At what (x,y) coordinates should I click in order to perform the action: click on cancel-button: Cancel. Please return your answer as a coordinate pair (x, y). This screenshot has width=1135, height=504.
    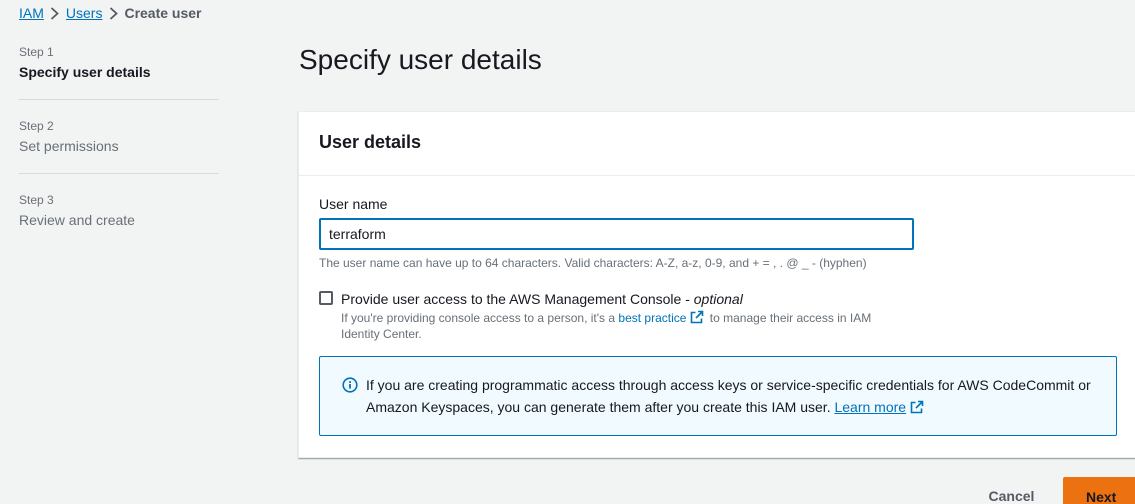
    Looking at the image, I should click on (1011, 491).